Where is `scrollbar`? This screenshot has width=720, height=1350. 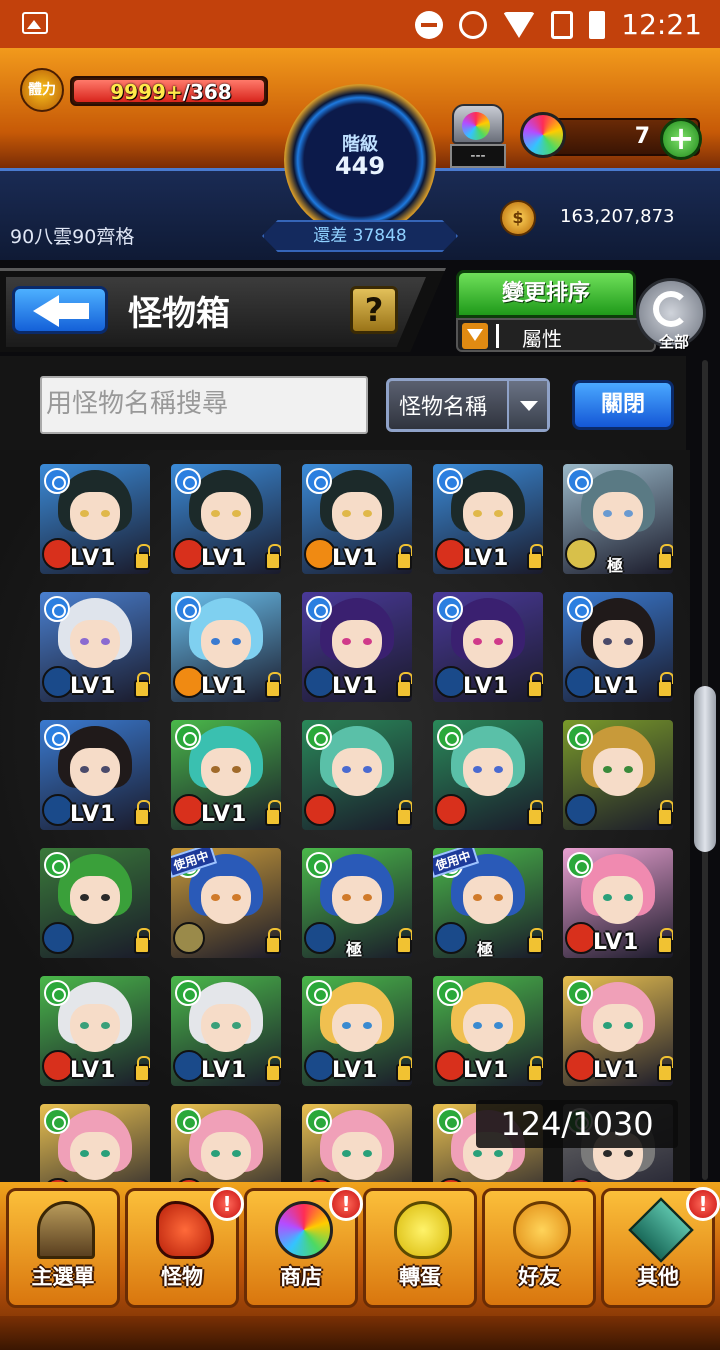
scrollbar is located at coordinates (705, 770).